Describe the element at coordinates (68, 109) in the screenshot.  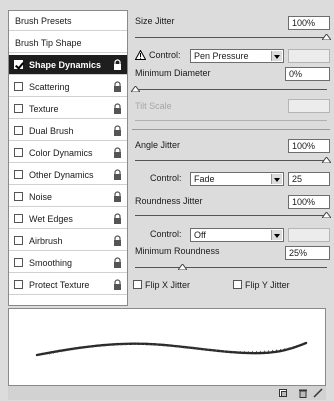
I see `sidebar-item-texture: Texture` at that location.